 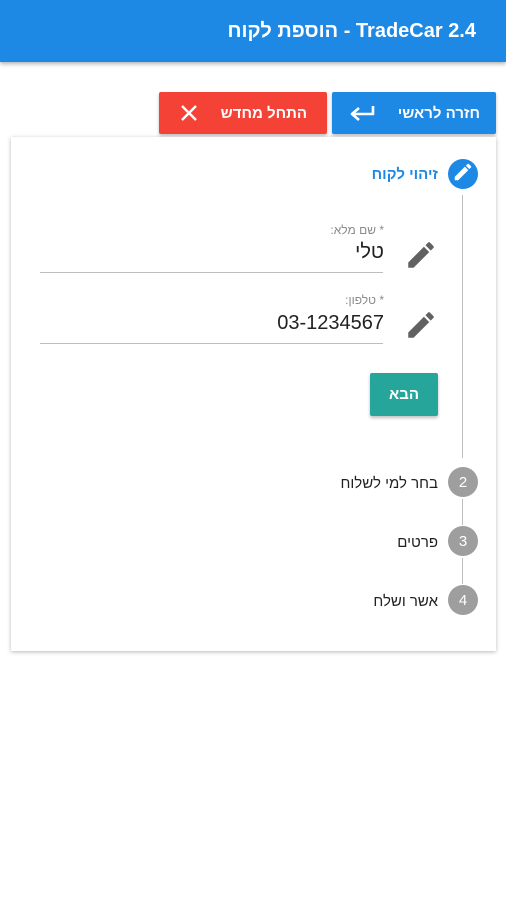 What do you see at coordinates (404, 394) in the screenshot?
I see `next-button: הבא` at bounding box center [404, 394].